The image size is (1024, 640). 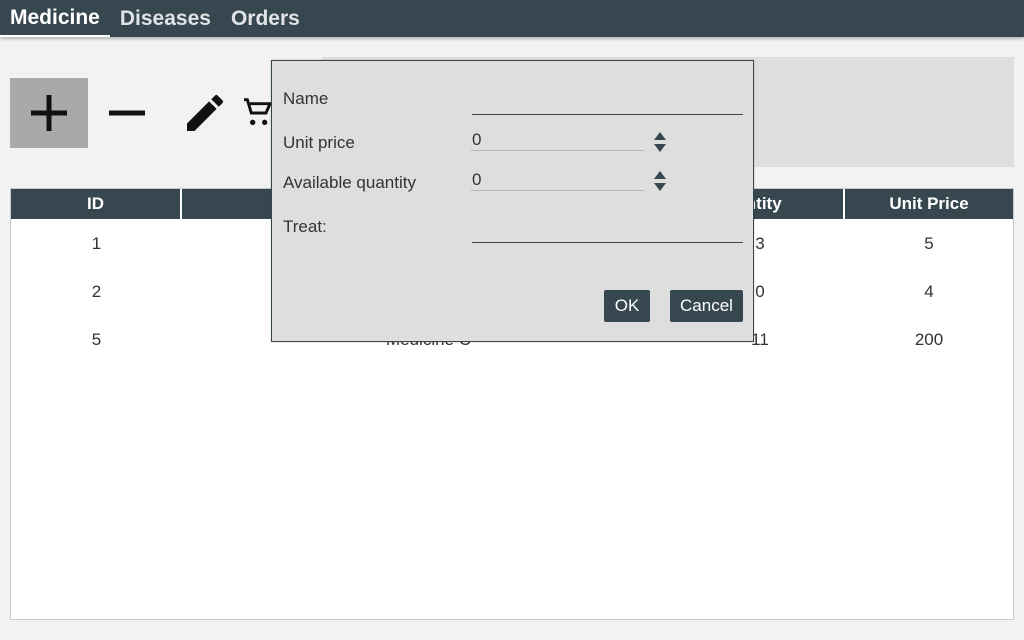 What do you see at coordinates (319, 142) in the screenshot?
I see `unit-price-label: Unit price` at bounding box center [319, 142].